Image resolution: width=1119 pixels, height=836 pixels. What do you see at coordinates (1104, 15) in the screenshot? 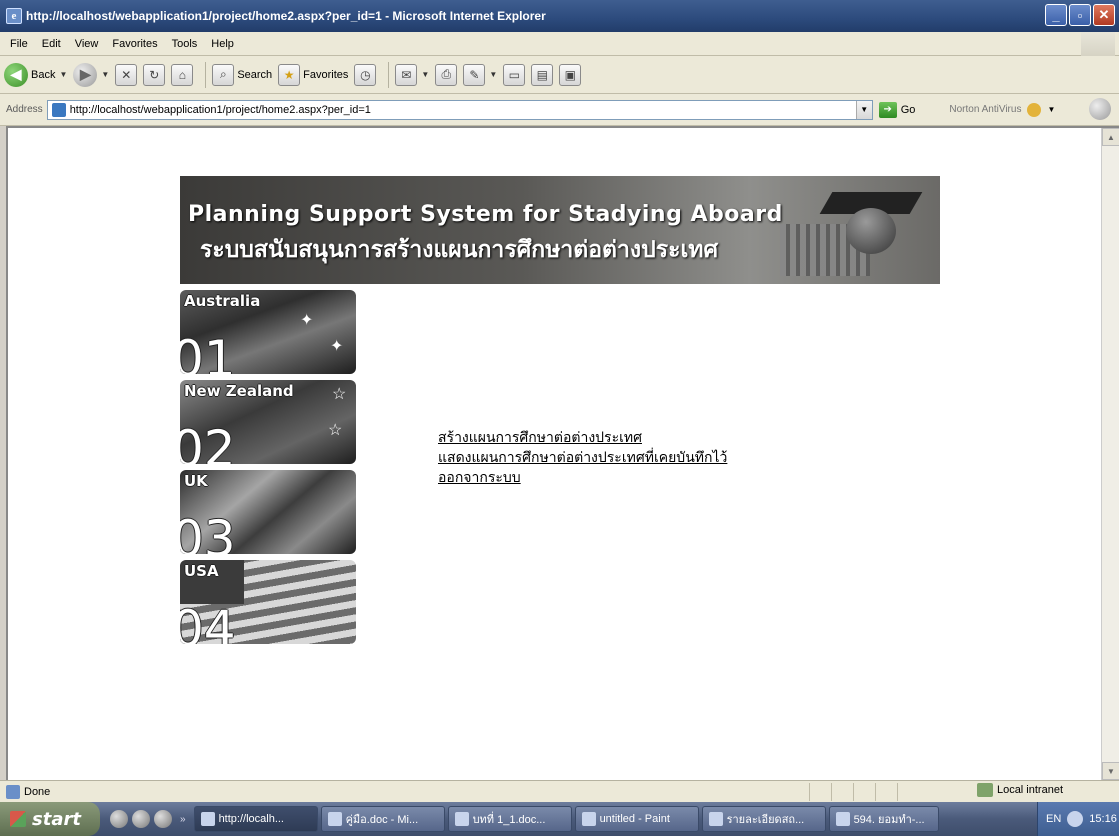
I see `close-button: ✕` at bounding box center [1104, 15].